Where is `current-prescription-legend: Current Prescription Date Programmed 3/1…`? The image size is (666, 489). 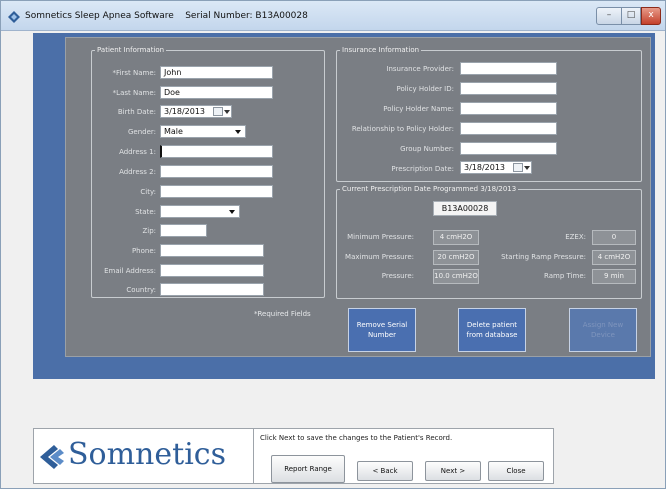 current-prescription-legend: Current Prescription Date Programmed 3/1… is located at coordinates (429, 189).